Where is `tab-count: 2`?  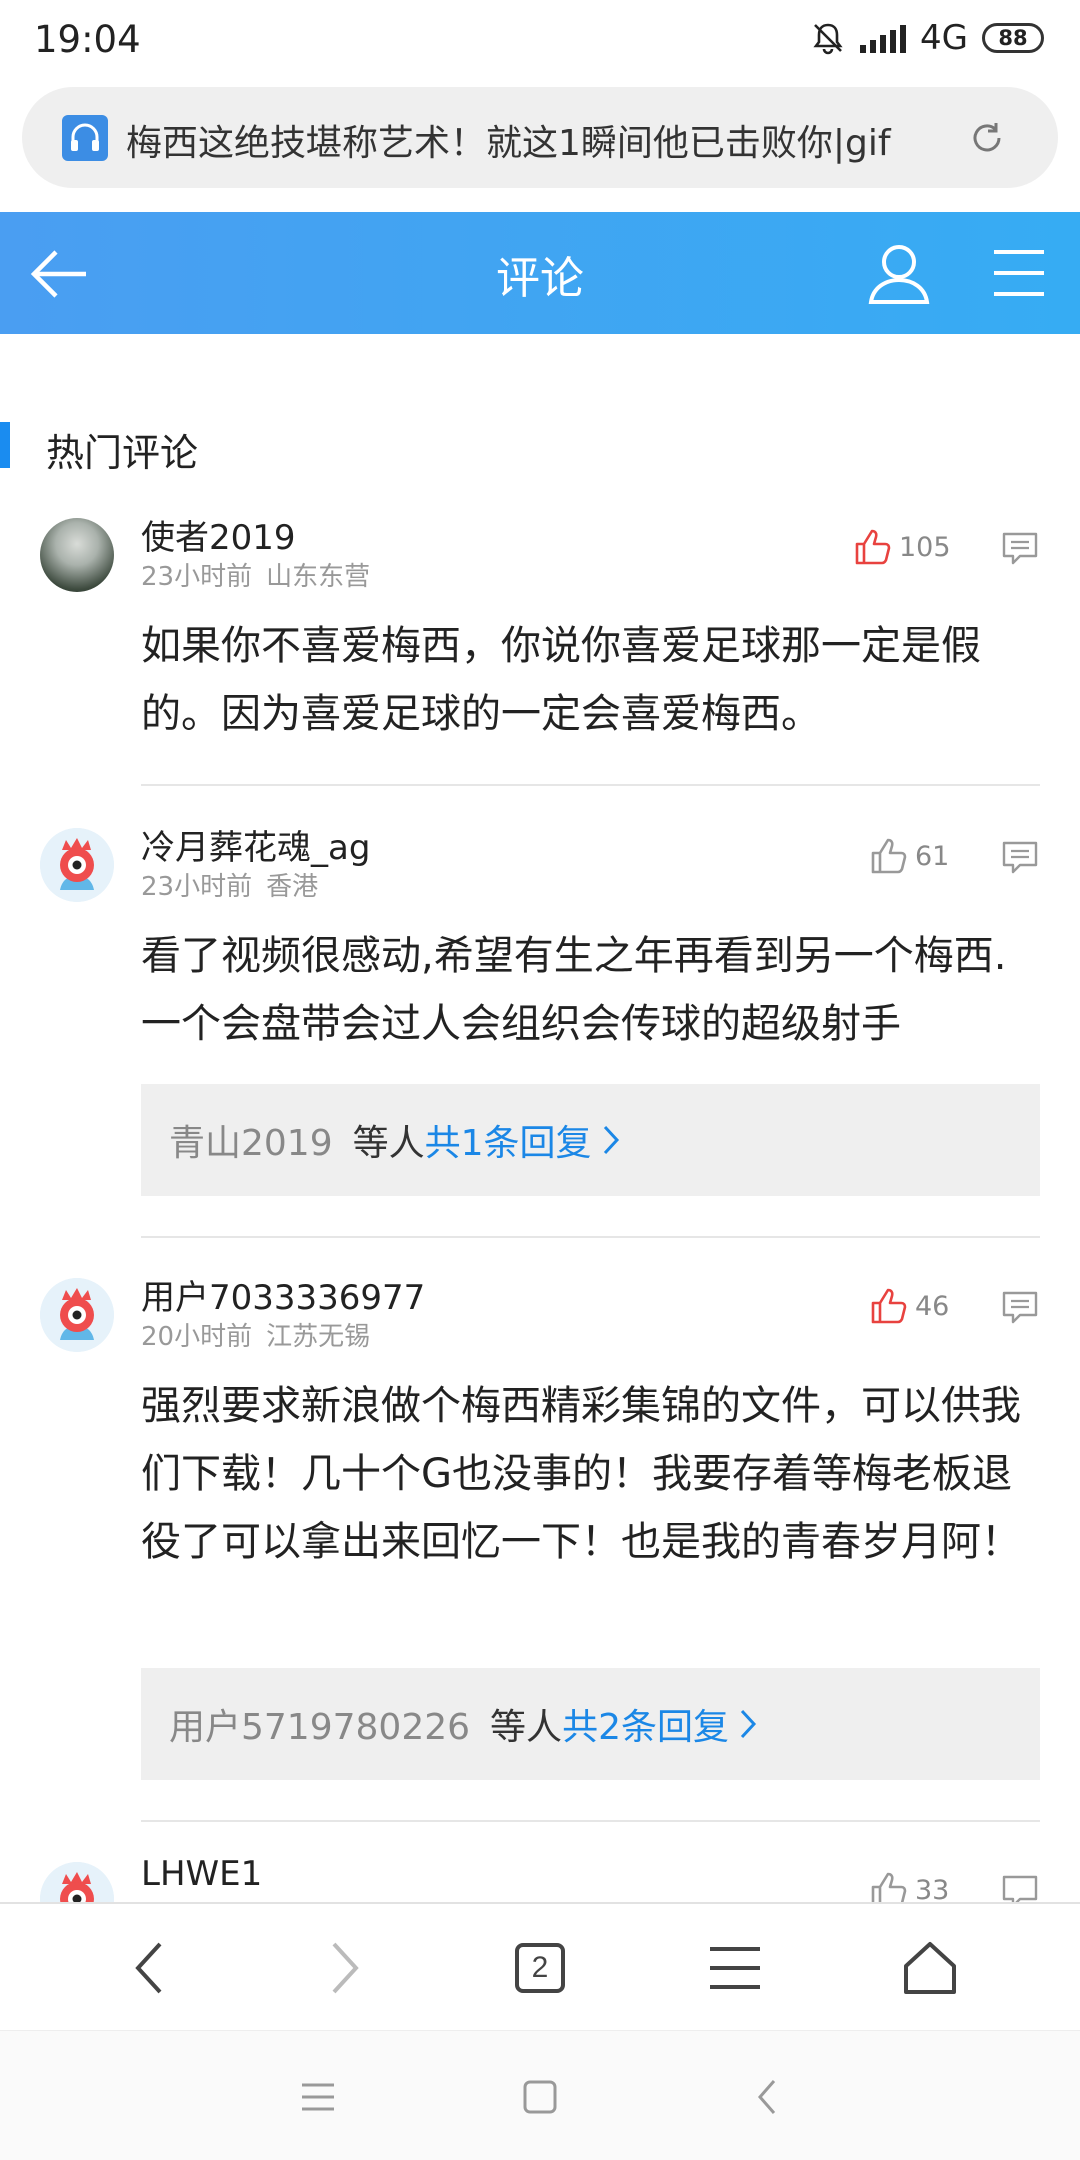
tab-count: 2 is located at coordinates (540, 1967).